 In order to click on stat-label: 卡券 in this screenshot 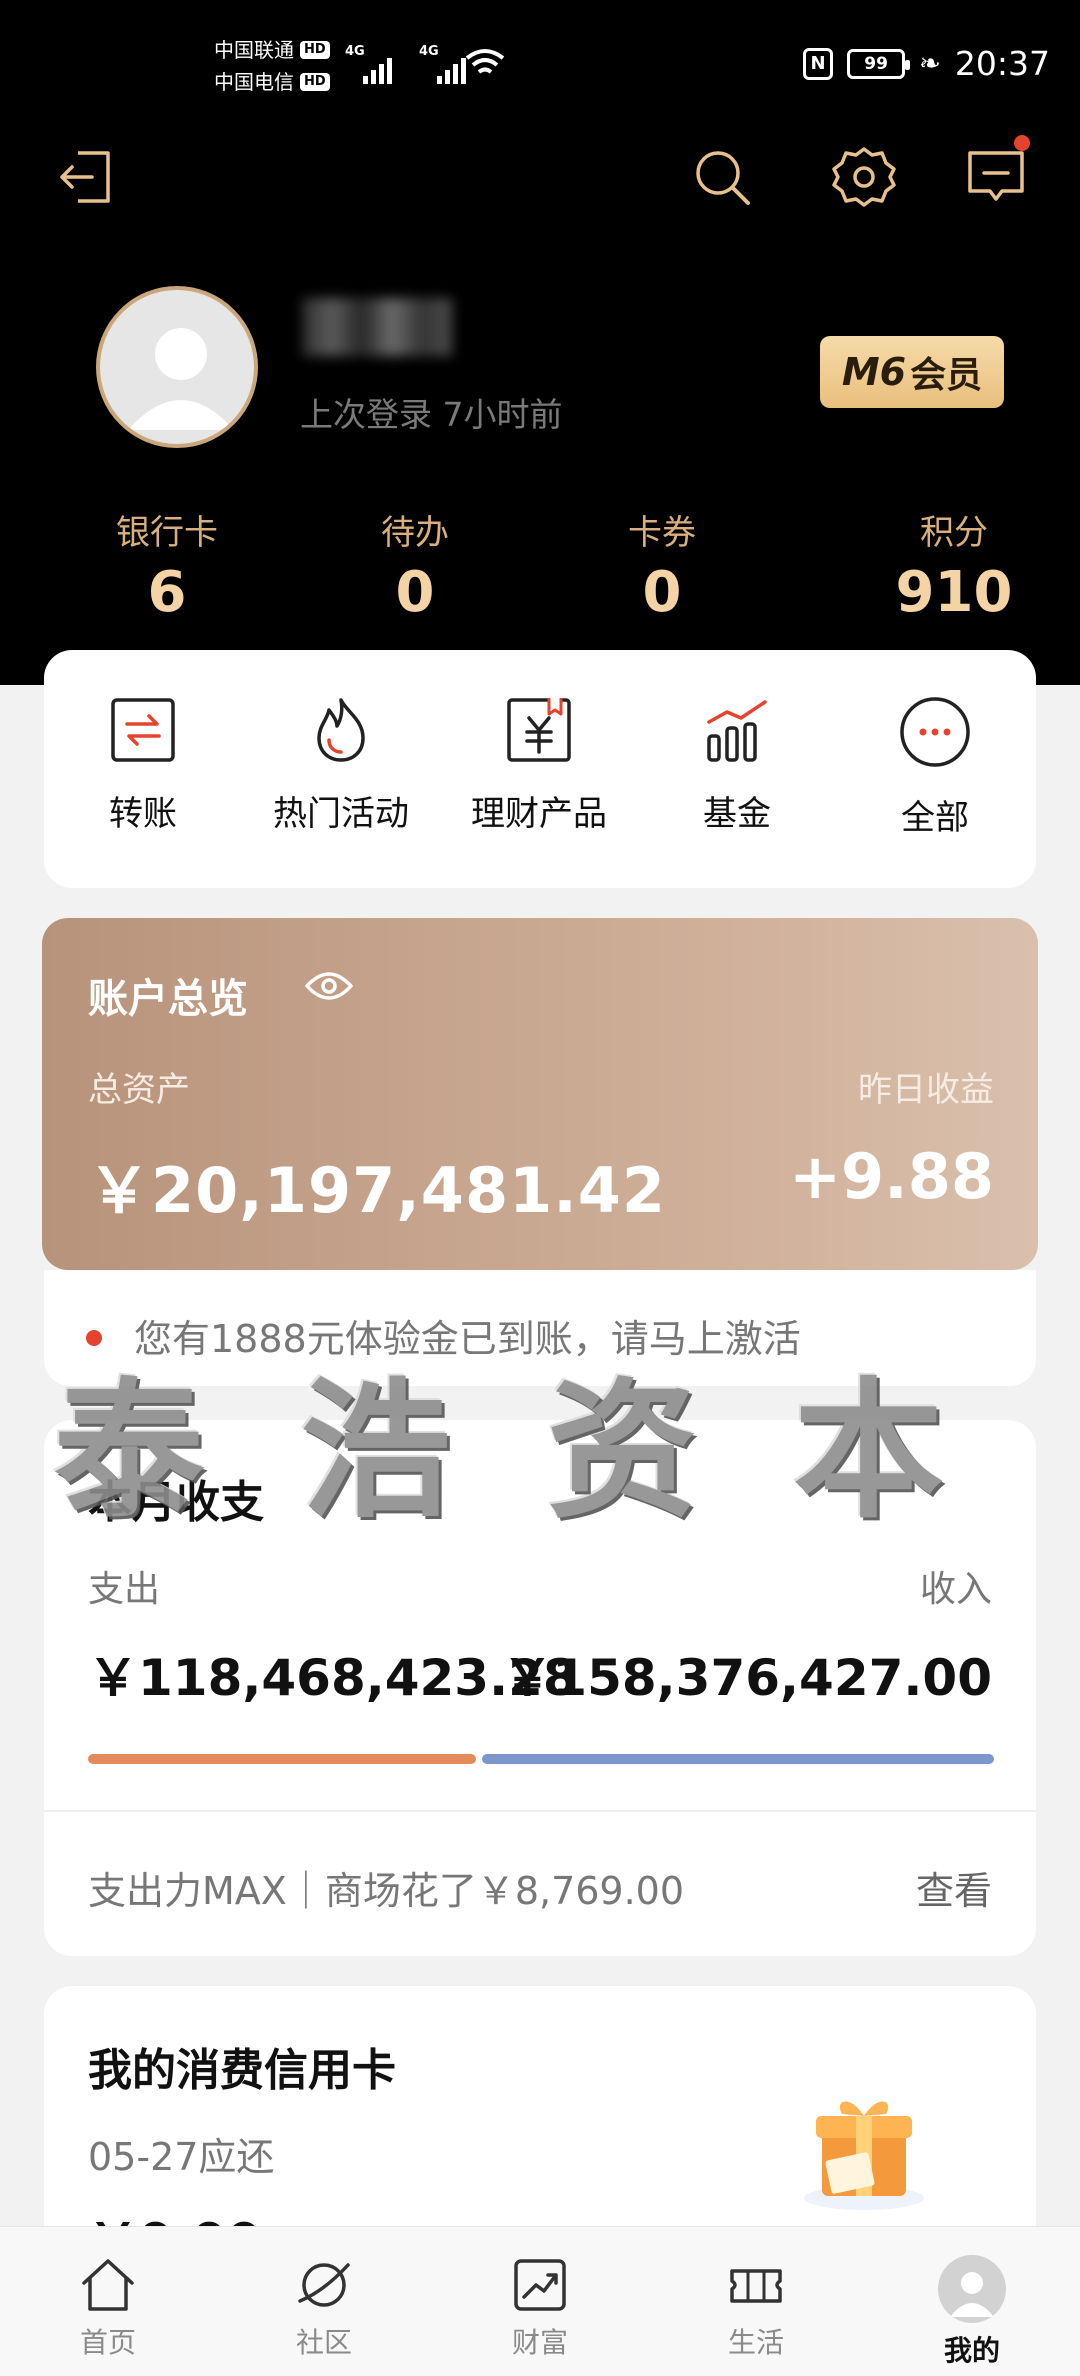, I will do `click(662, 533)`.